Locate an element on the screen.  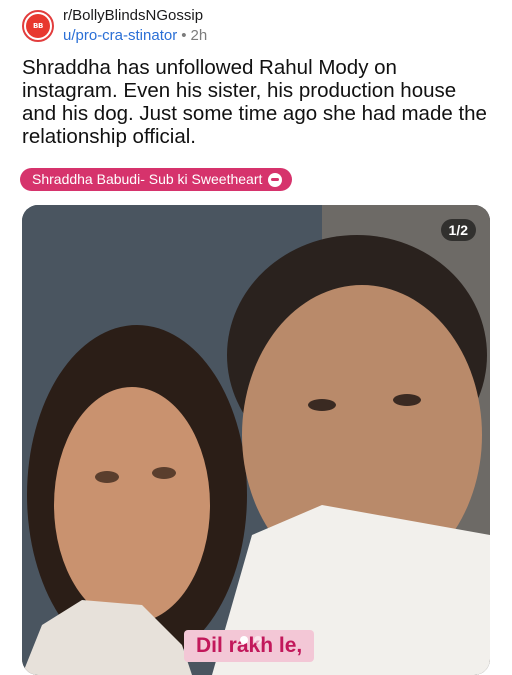
subreddit-avatar-icon: BB is located at coordinates (38, 26).